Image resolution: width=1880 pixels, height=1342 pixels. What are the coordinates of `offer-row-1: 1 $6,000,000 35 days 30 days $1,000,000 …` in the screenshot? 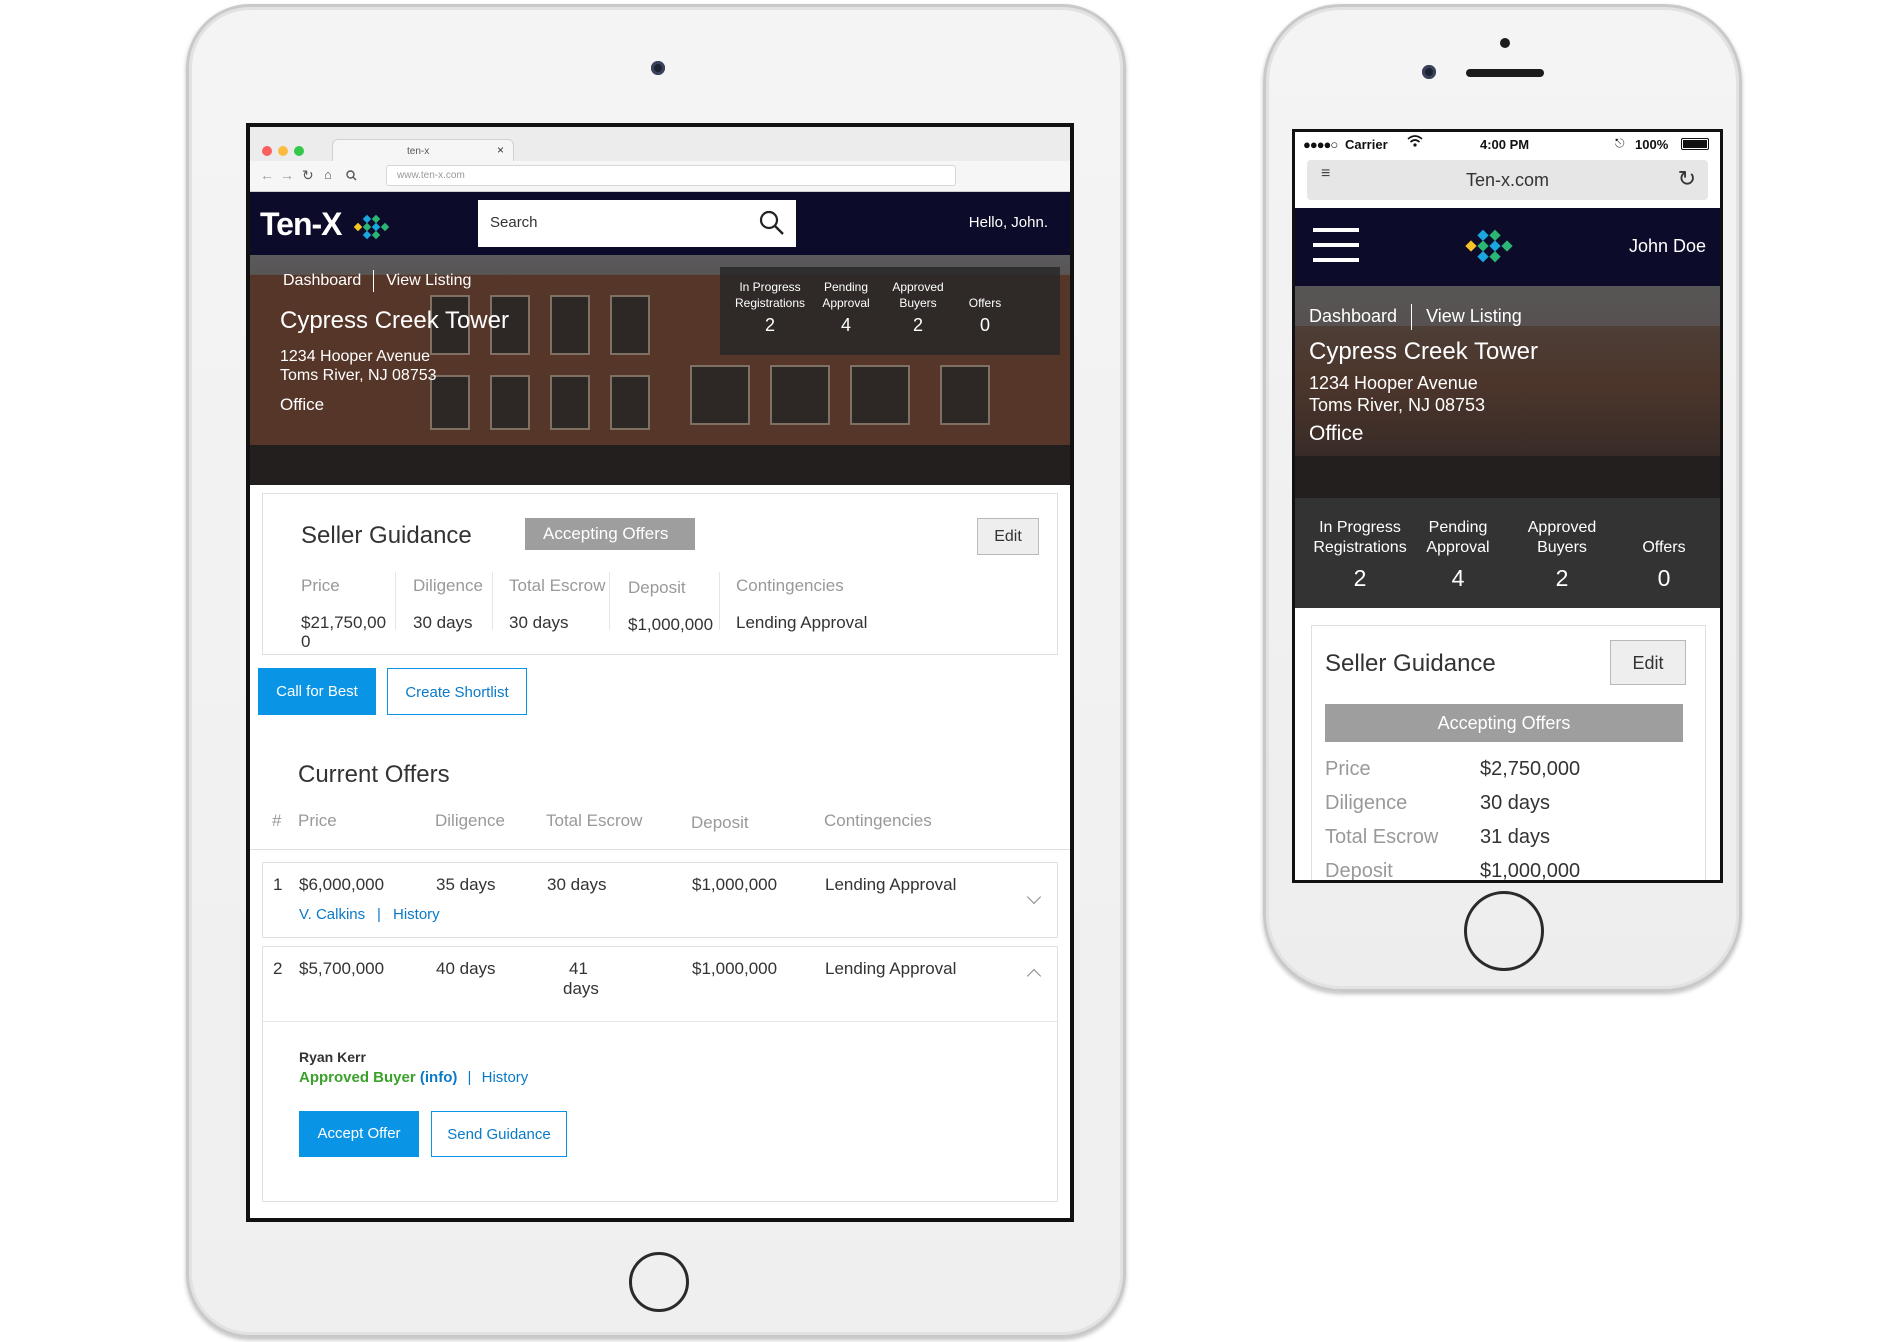 It's located at (660, 900).